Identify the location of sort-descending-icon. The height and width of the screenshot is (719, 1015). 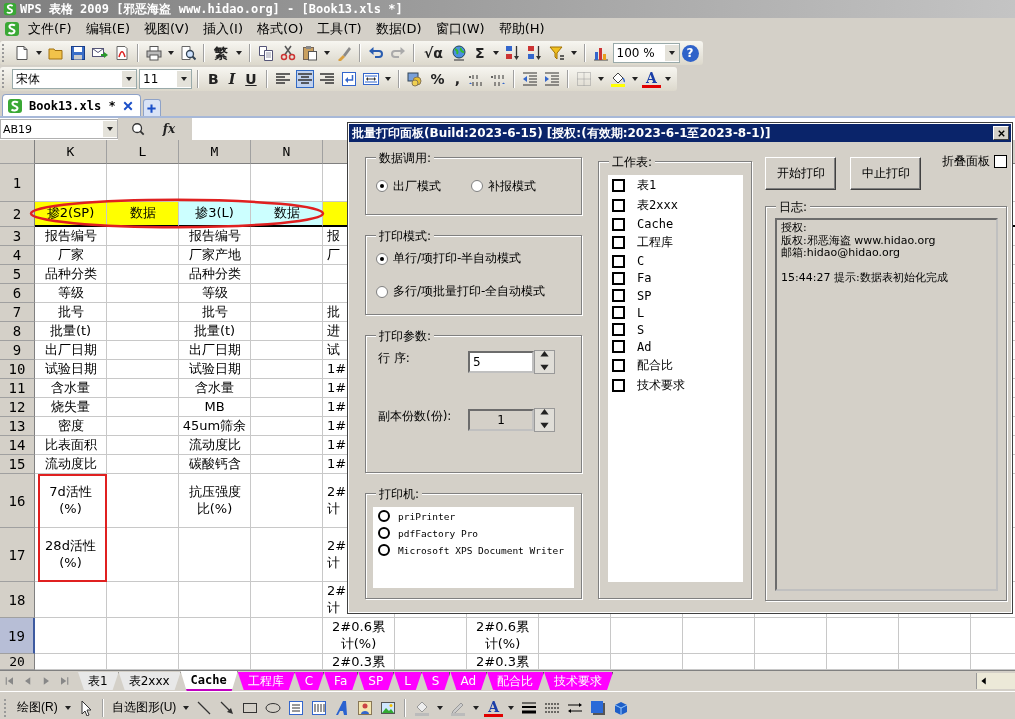
(534, 53).